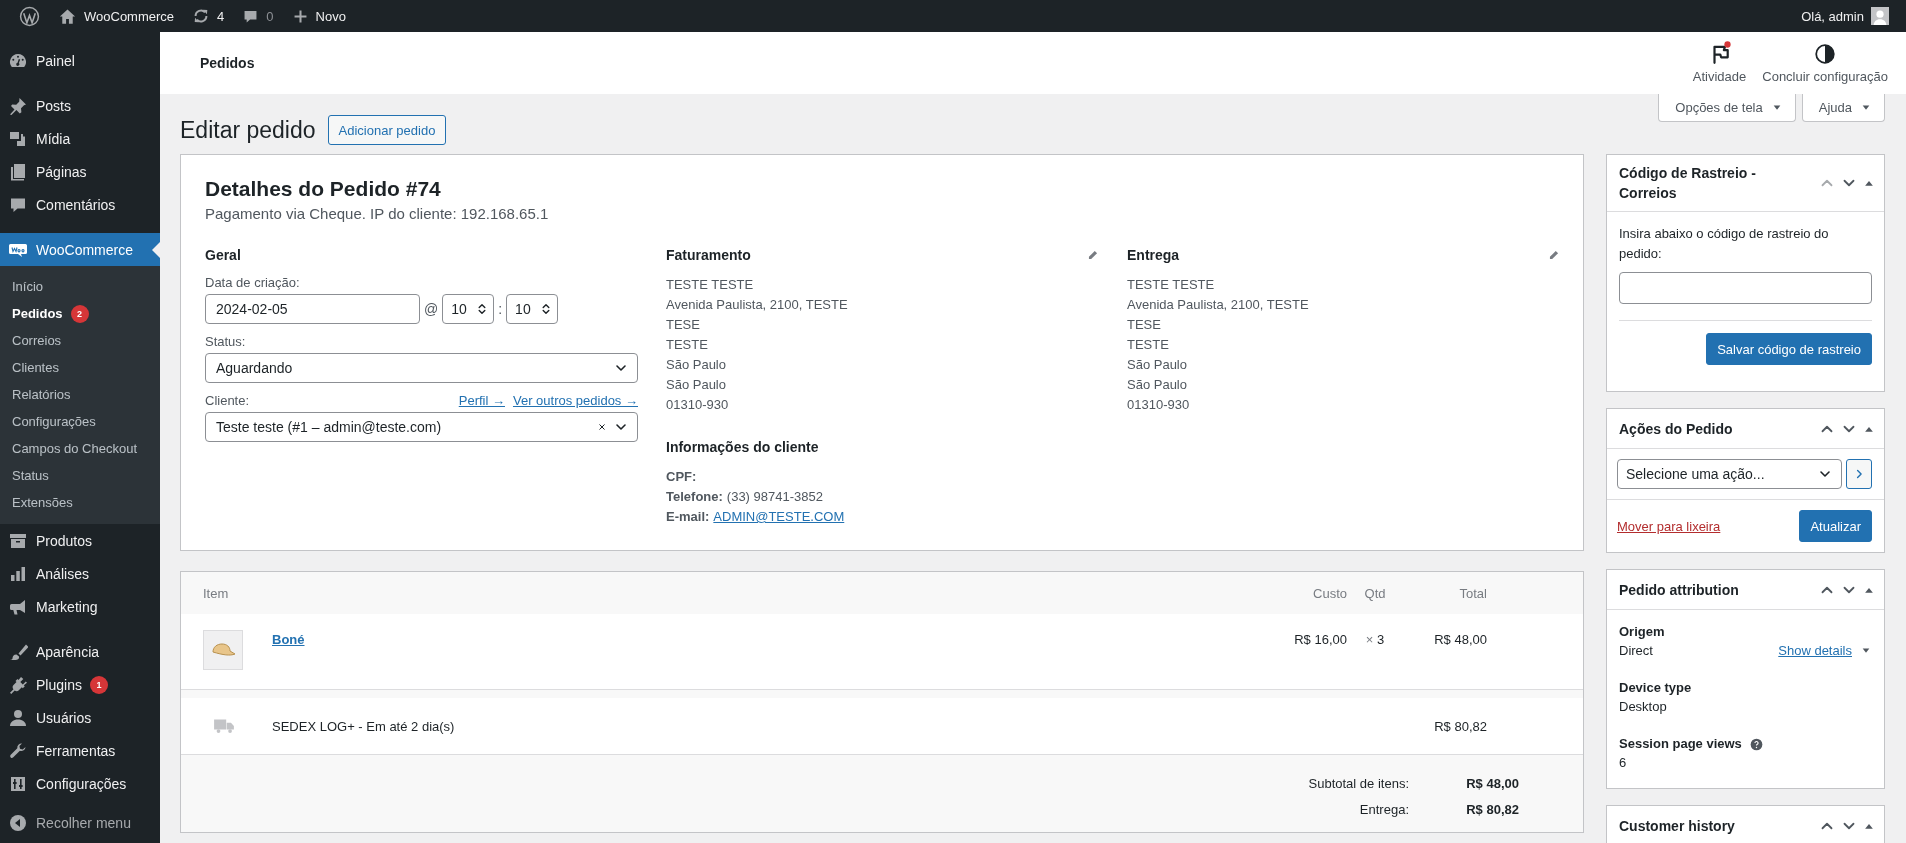 The image size is (1906, 843). What do you see at coordinates (1460, 640) in the screenshot?
I see `line-total: R$ 48,00` at bounding box center [1460, 640].